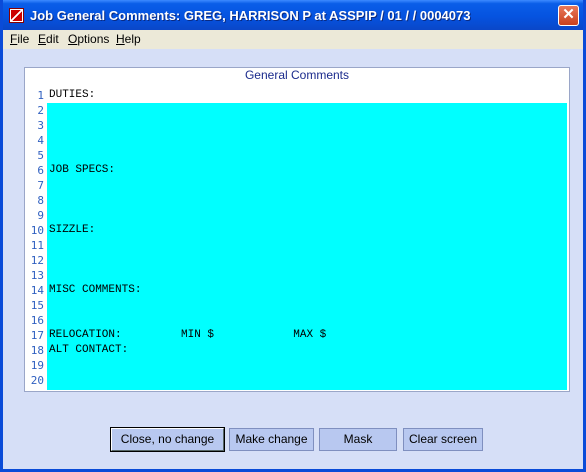 The image size is (586, 472). I want to click on menu-options: Options, so click(88, 39).